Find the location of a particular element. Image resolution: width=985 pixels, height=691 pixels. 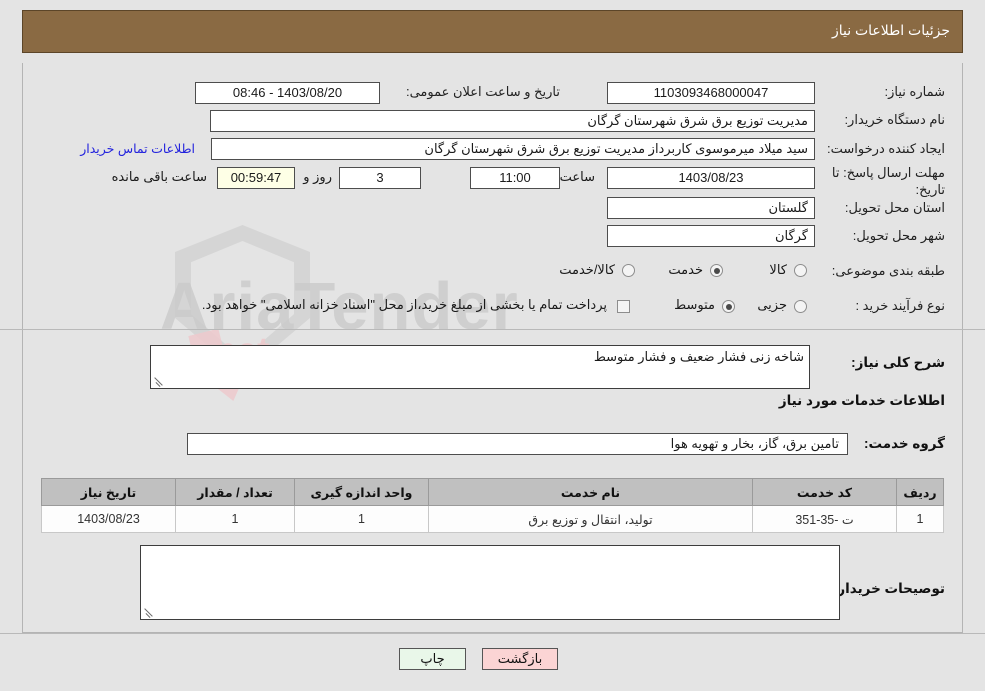

resize-grip-icon-notes is located at coordinates (149, 612).